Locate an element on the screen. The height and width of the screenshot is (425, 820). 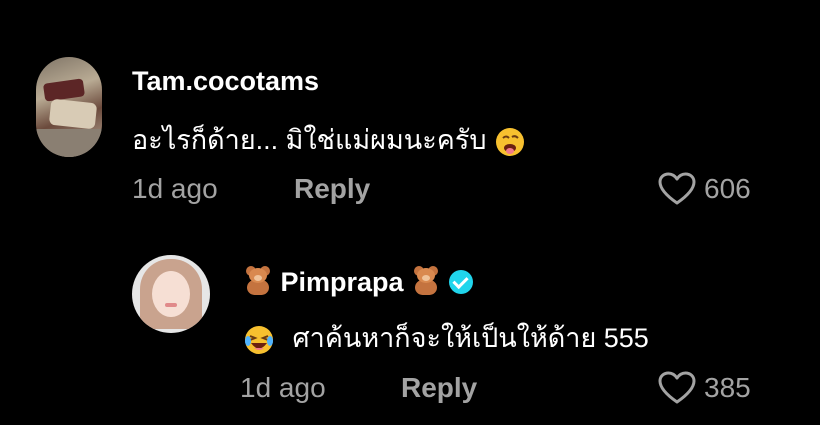
like-count: 385 is located at coordinates (727, 387).